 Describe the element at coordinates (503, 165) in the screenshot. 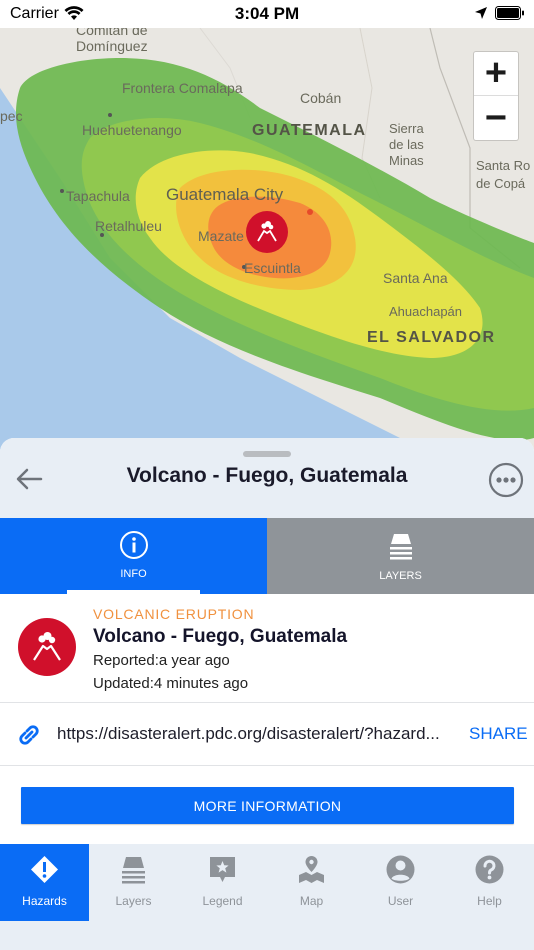

I see `map-label-santa-rosa: Santa Ro` at that location.